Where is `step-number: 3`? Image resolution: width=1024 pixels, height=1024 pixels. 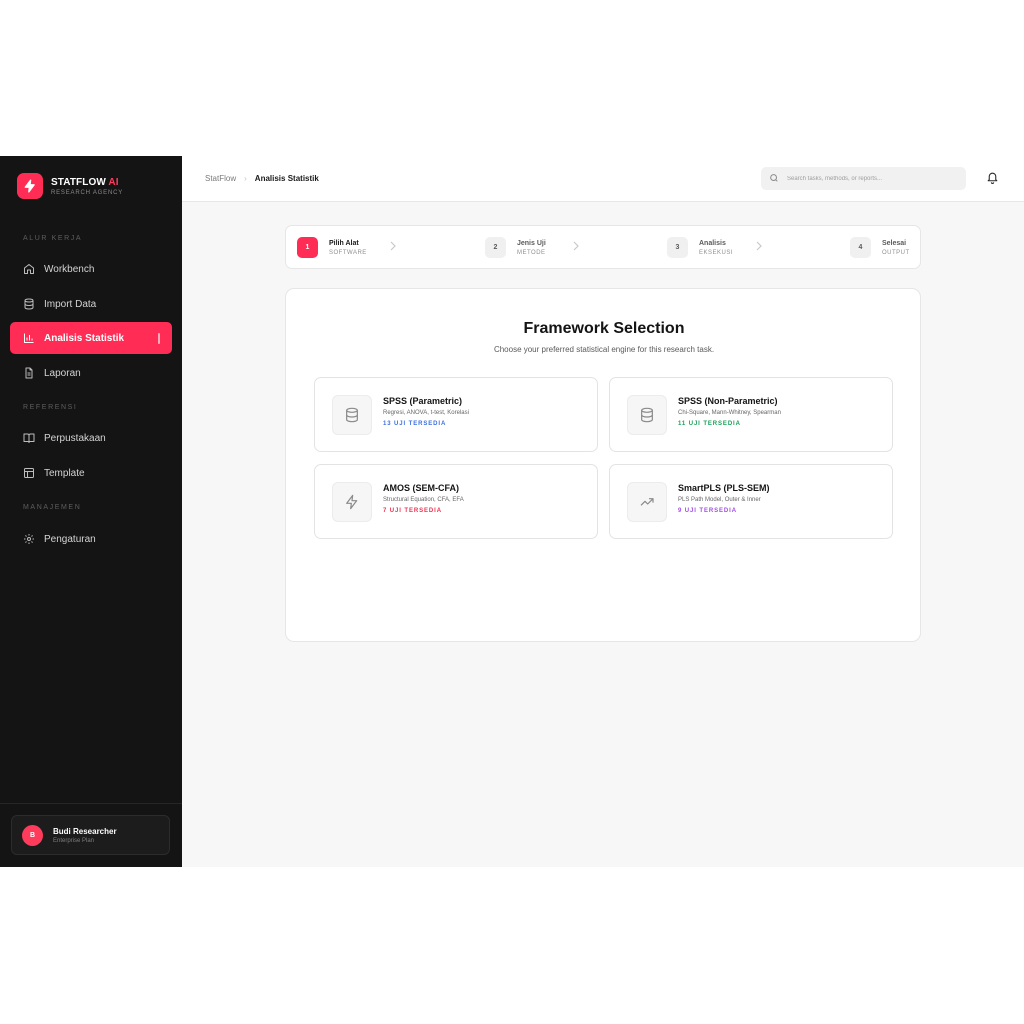
step-number: 3 is located at coordinates (677, 247).